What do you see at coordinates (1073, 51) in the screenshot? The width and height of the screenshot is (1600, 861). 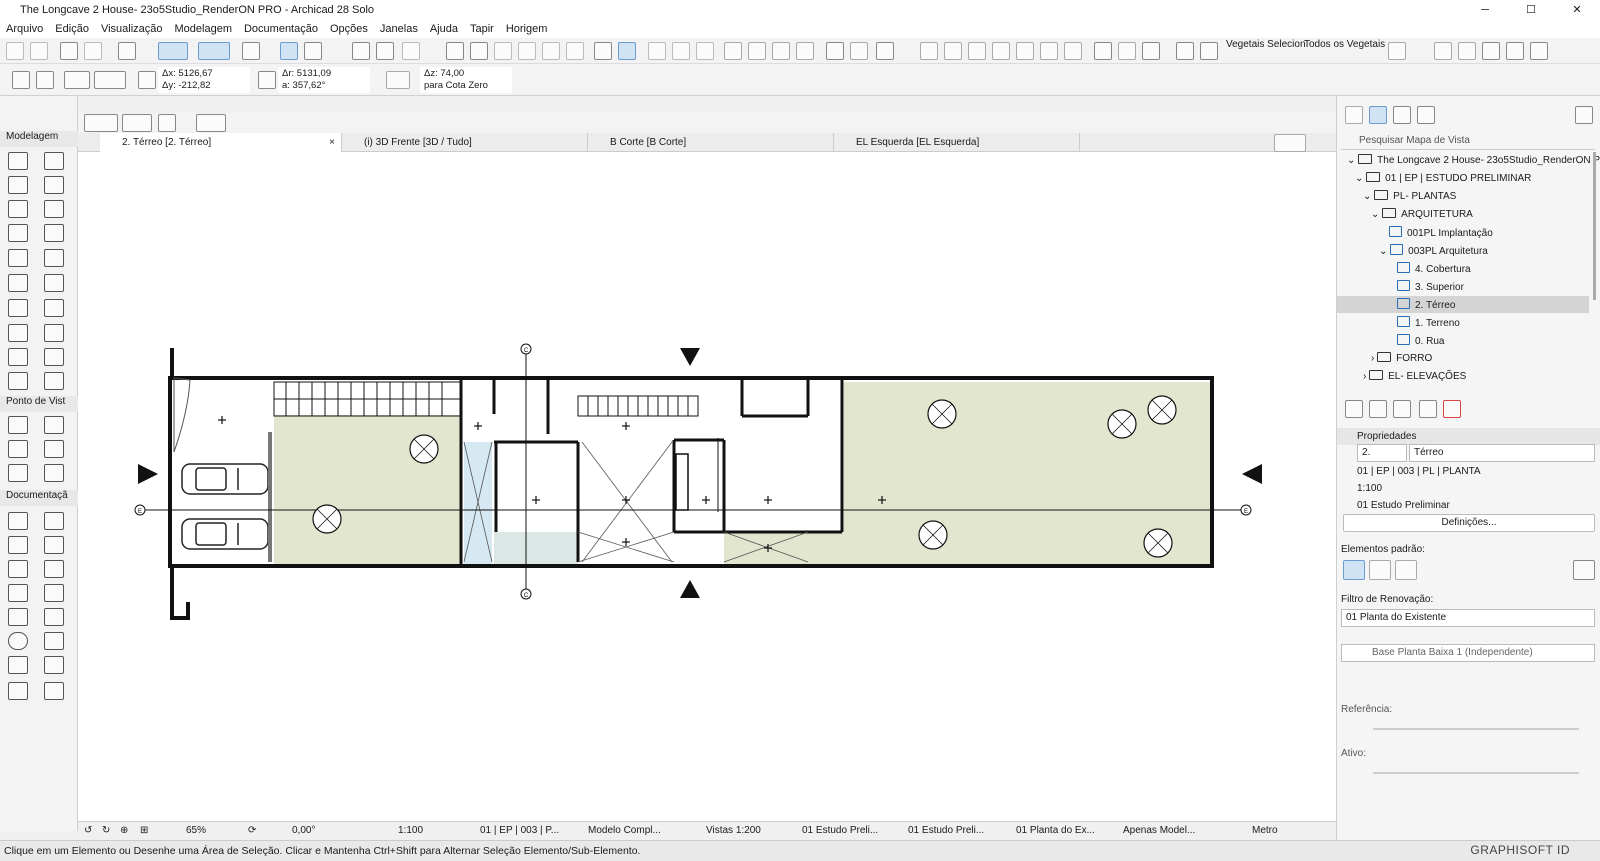 I see `align-ext-icon` at bounding box center [1073, 51].